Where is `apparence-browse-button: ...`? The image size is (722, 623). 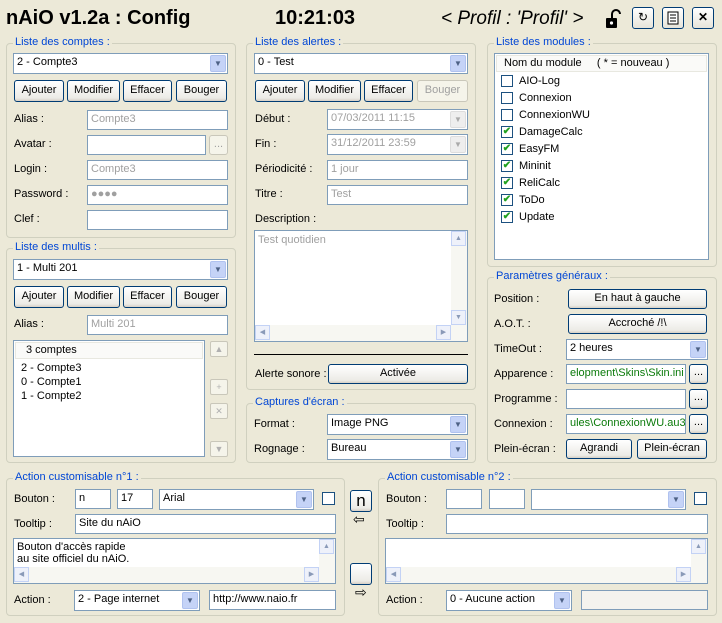 apparence-browse-button: ... is located at coordinates (698, 374).